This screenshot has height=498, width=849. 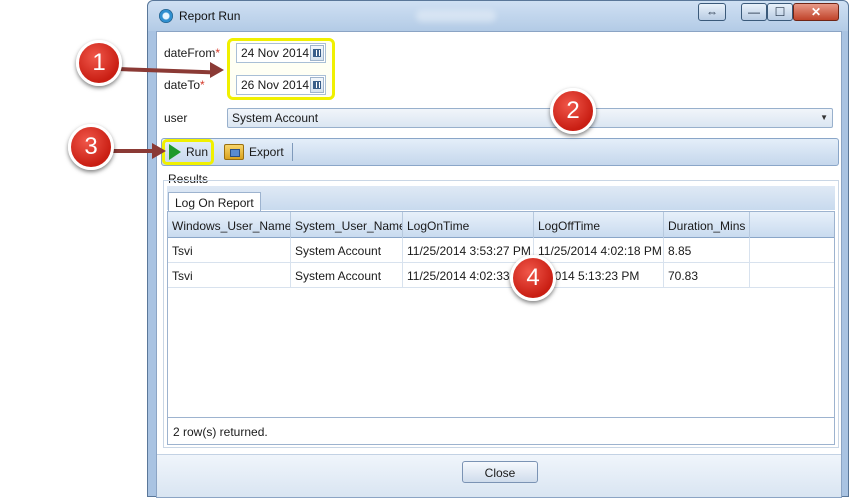 What do you see at coordinates (501, 431) in the screenshot?
I see `status-text: 2 row(s) returned.` at bounding box center [501, 431].